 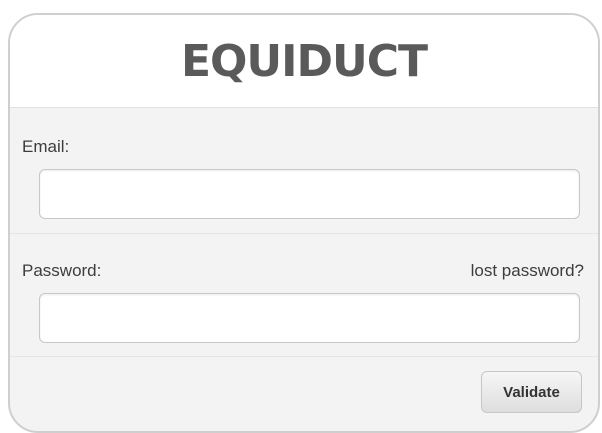 I want to click on email-label: Email:, so click(x=46, y=146).